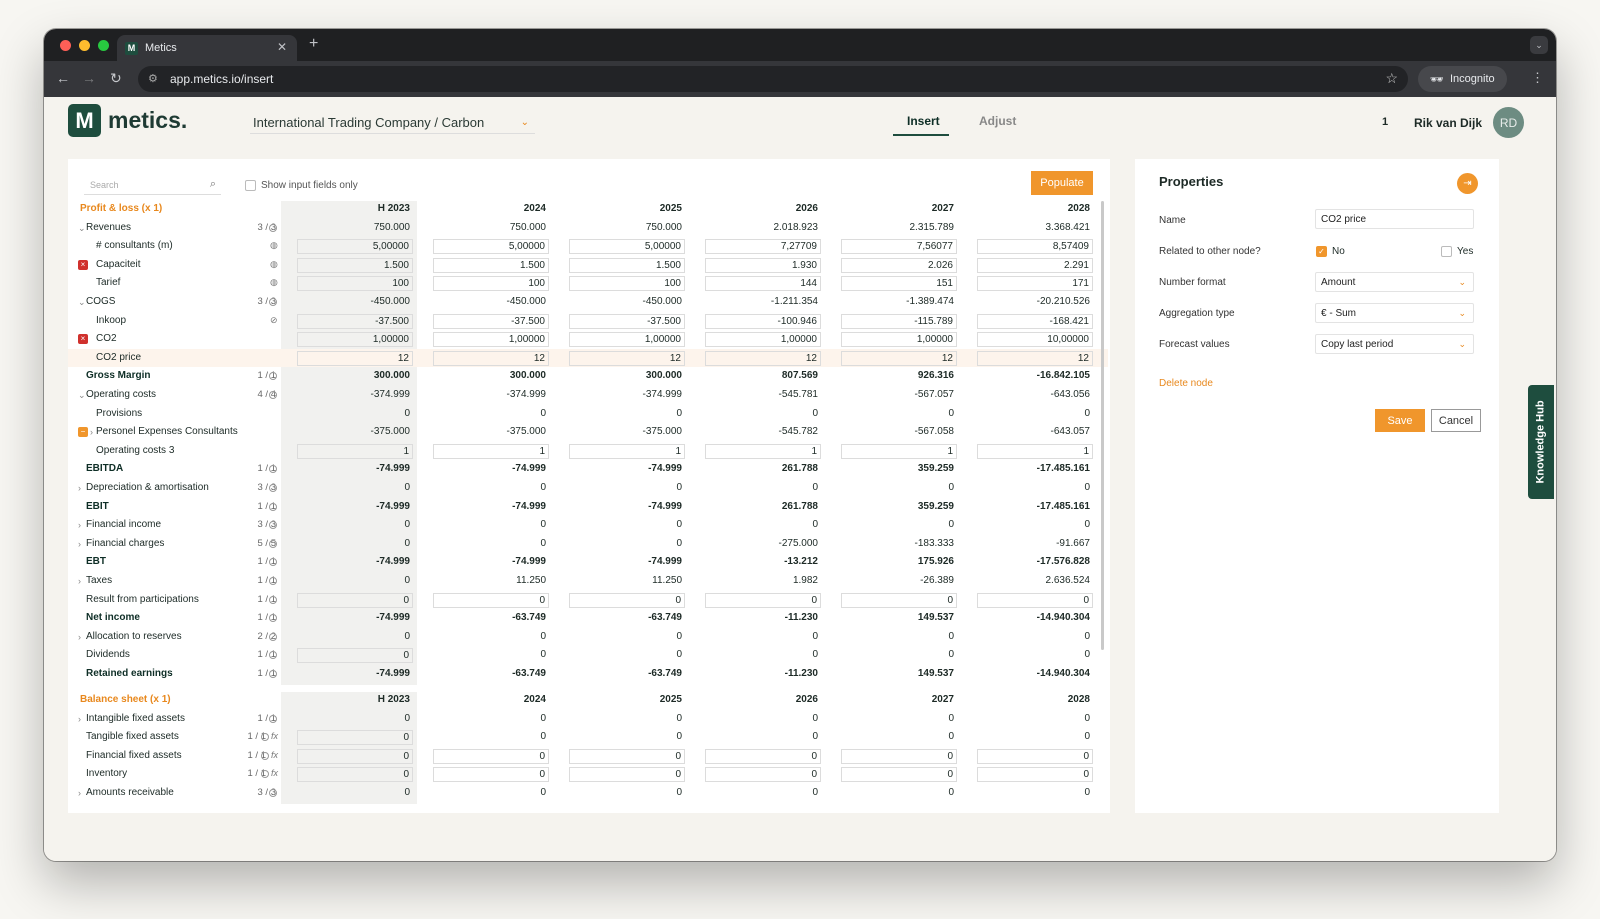 This screenshot has width=1600, height=919. What do you see at coordinates (1508, 122) in the screenshot?
I see `avatar: RD` at bounding box center [1508, 122].